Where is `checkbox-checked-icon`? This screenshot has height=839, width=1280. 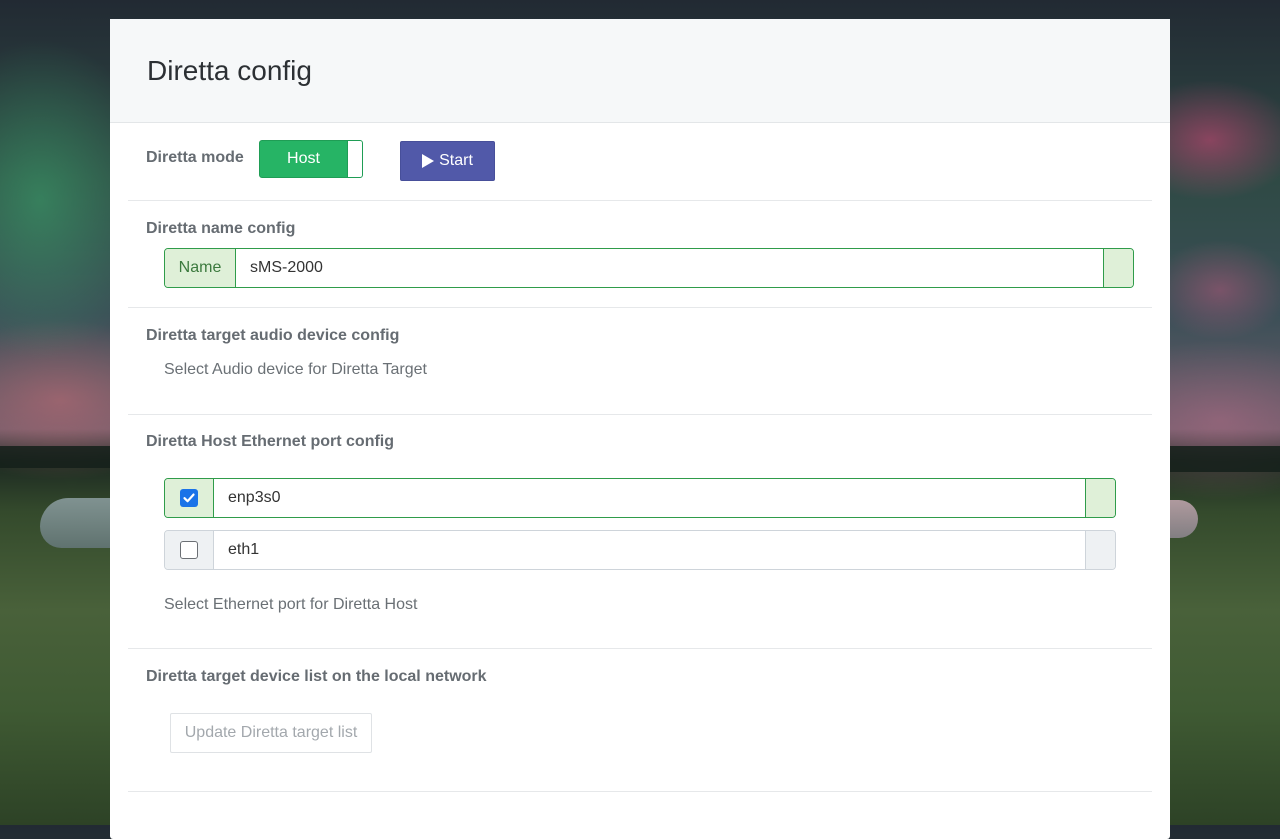
checkbox-checked-icon is located at coordinates (189, 498).